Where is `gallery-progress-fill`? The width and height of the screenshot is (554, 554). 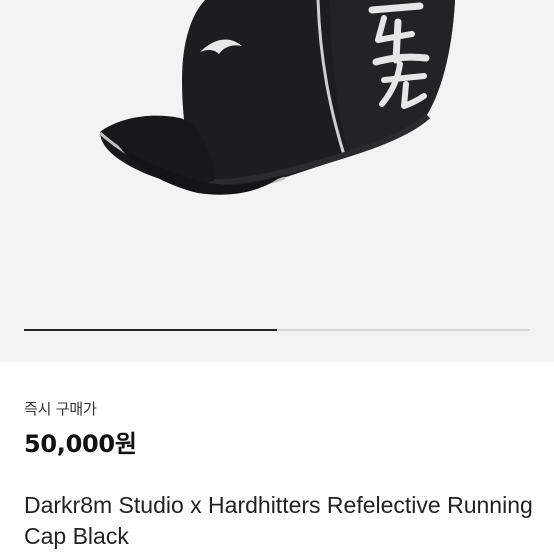
gallery-progress-fill is located at coordinates (150, 330).